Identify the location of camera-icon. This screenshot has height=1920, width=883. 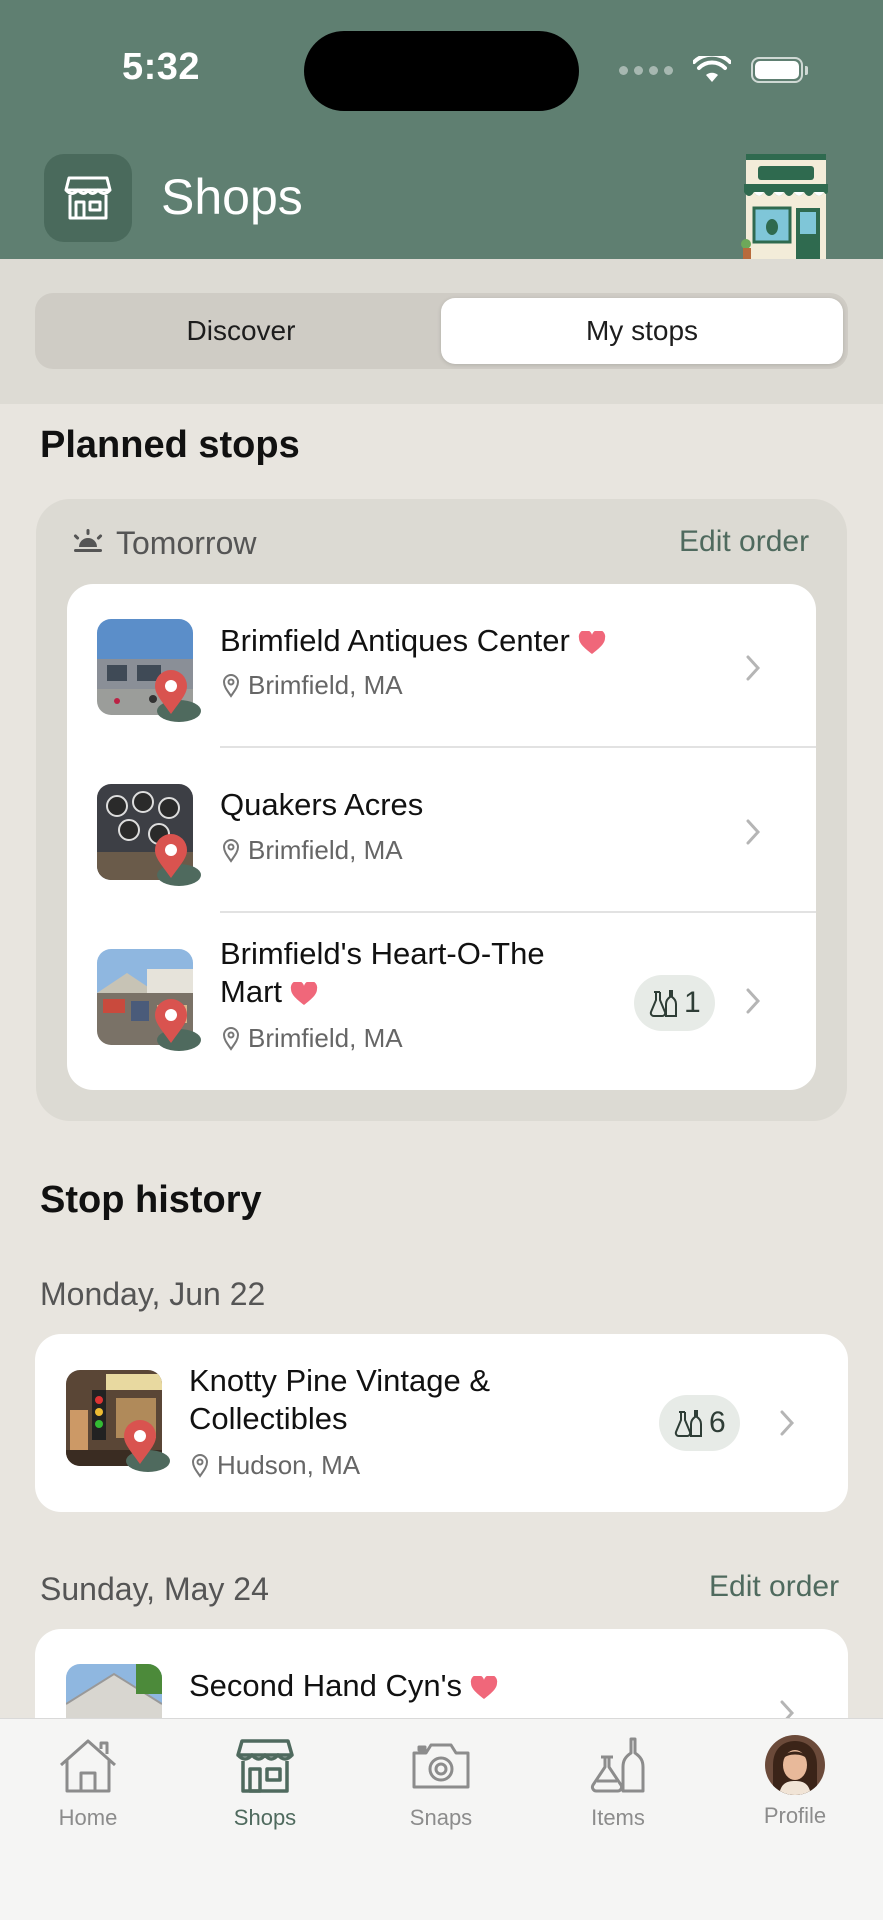
(441, 1766).